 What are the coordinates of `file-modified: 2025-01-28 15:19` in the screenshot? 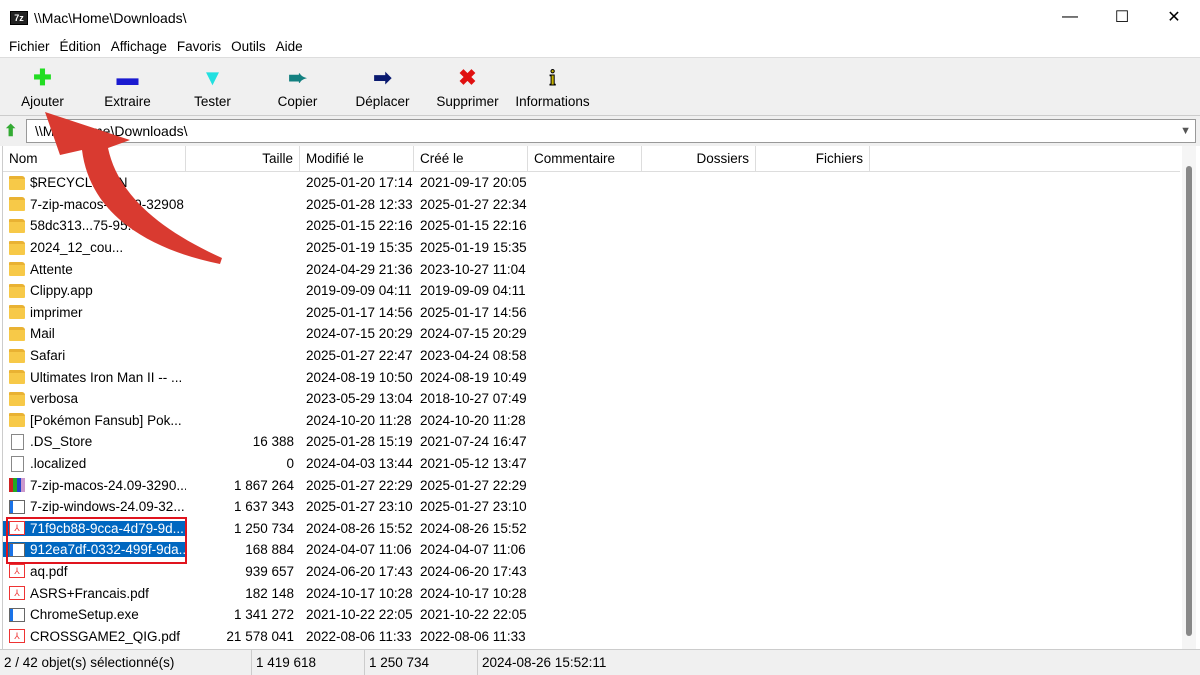 It's located at (359, 442).